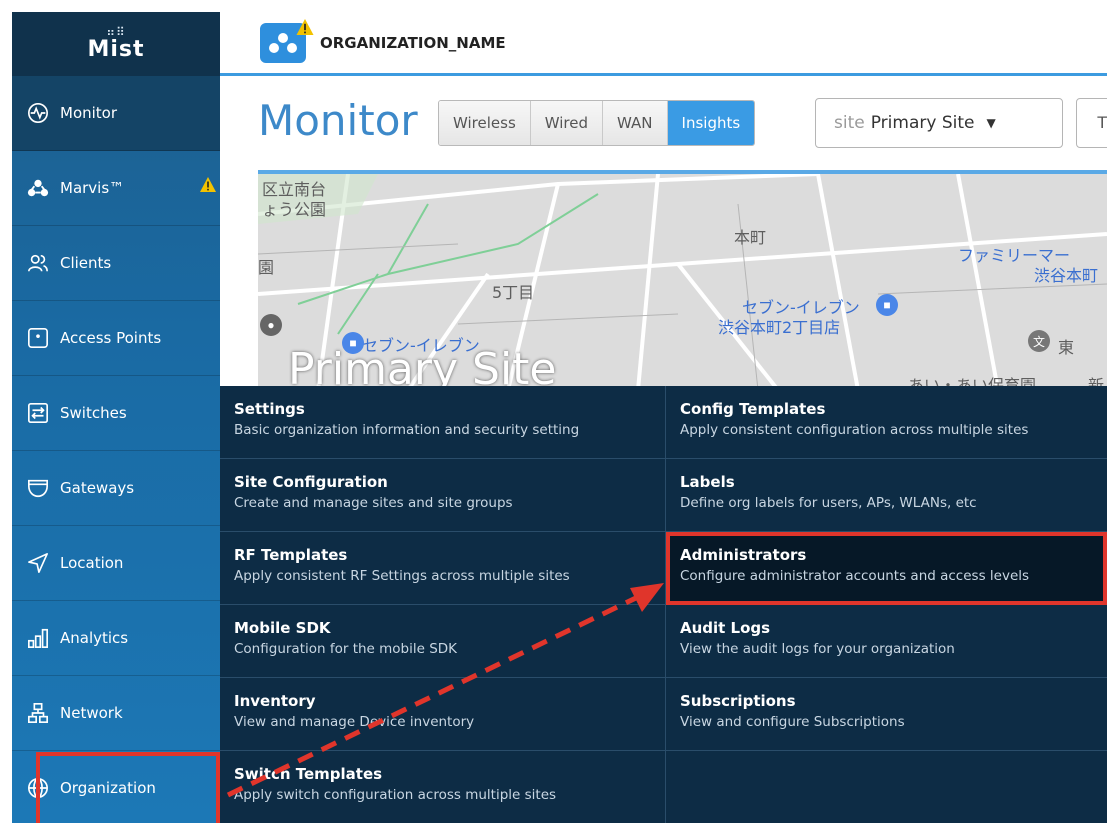  I want to click on monitor-icon, so click(38, 113).